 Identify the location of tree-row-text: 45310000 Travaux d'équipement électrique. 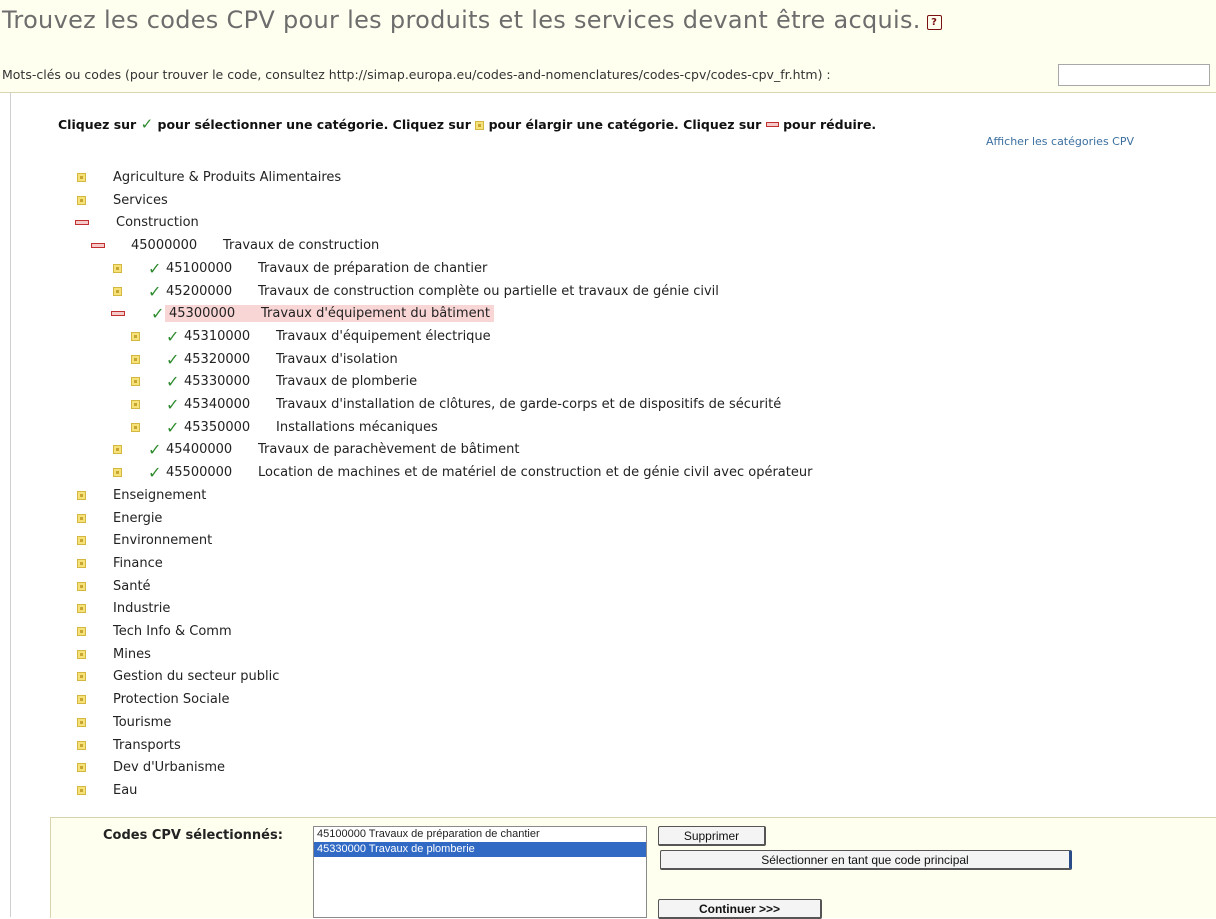
(337, 336).